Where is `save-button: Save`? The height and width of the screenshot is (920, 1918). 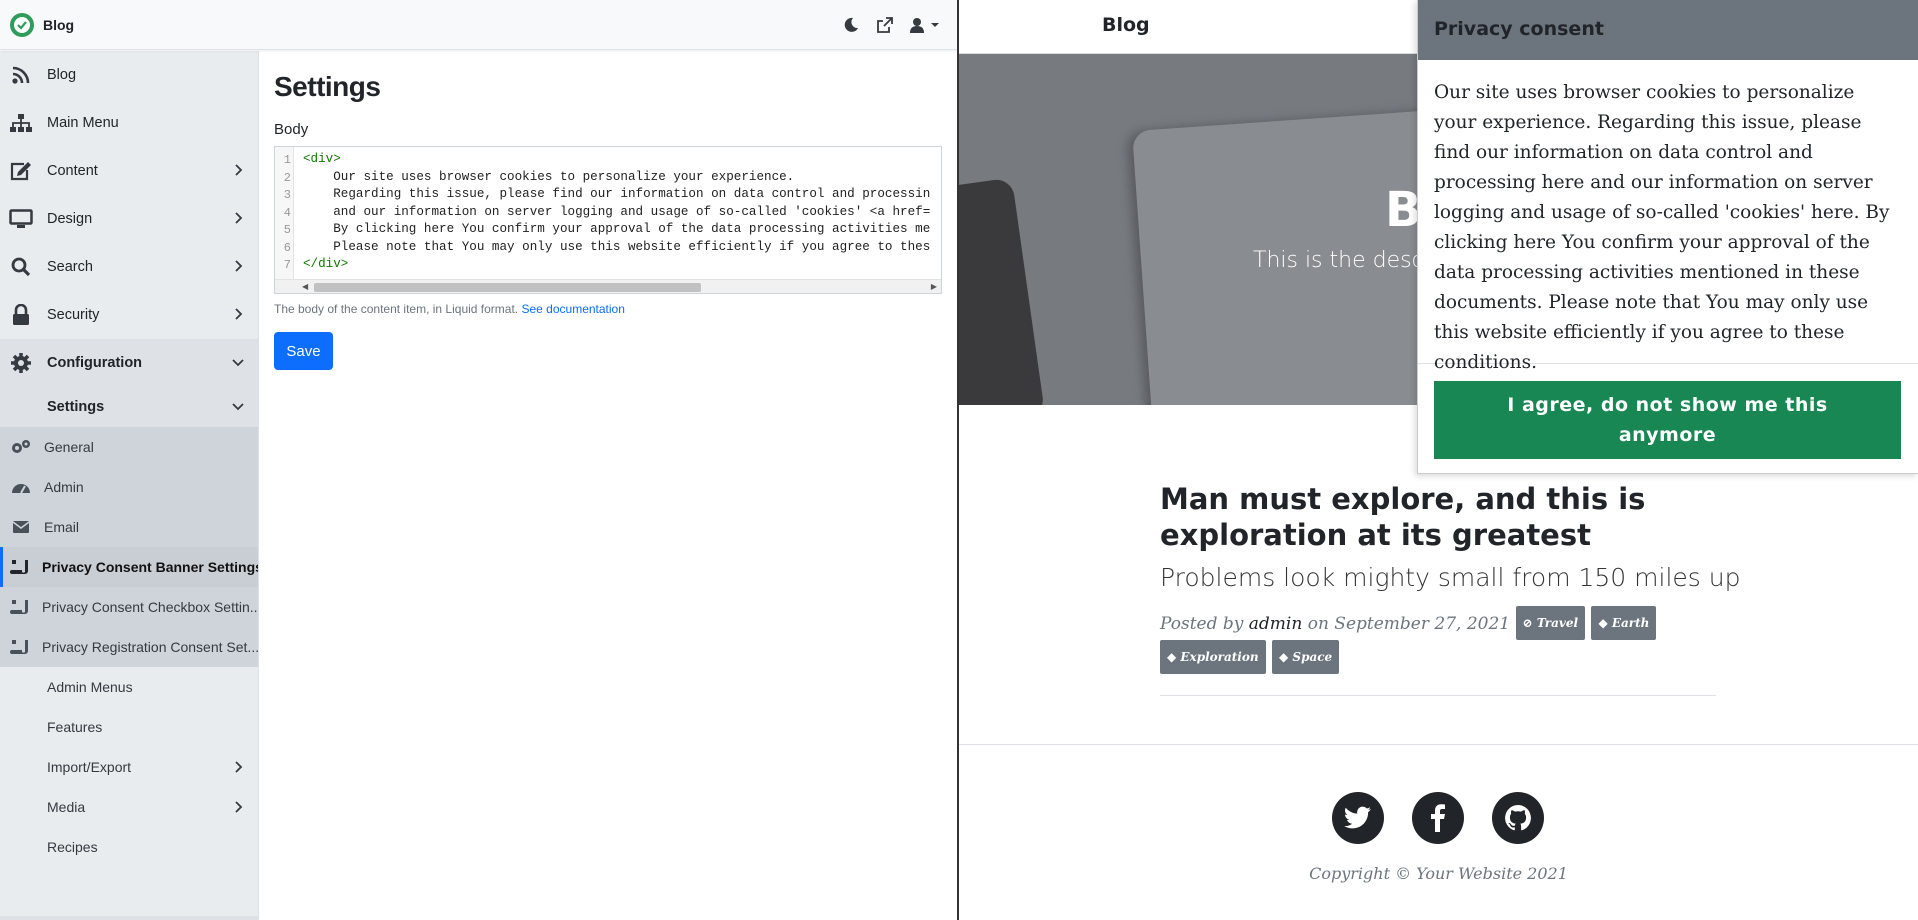
save-button: Save is located at coordinates (303, 351).